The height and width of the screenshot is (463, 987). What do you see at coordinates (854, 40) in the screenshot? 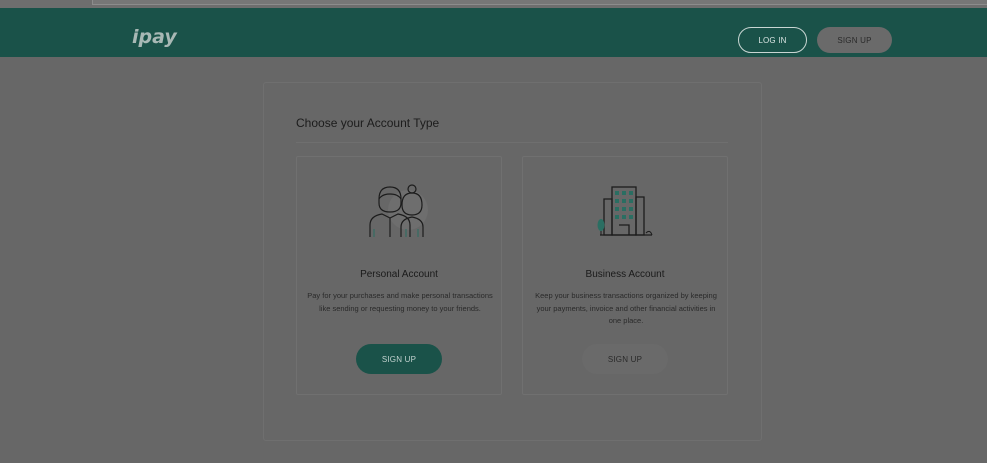
I see `header-signup-button: SIGN UP` at bounding box center [854, 40].